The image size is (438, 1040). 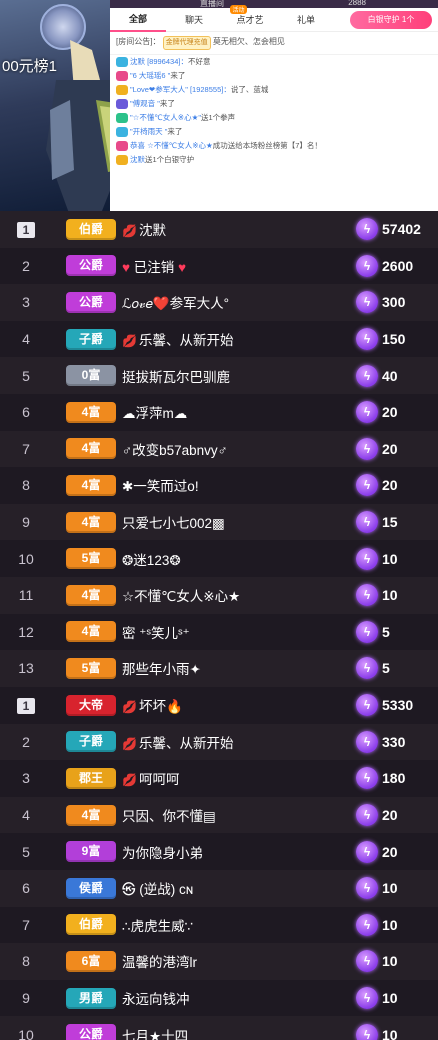 What do you see at coordinates (239, 229) in the screenshot?
I see `user-name: 💋 沈默` at bounding box center [239, 229].